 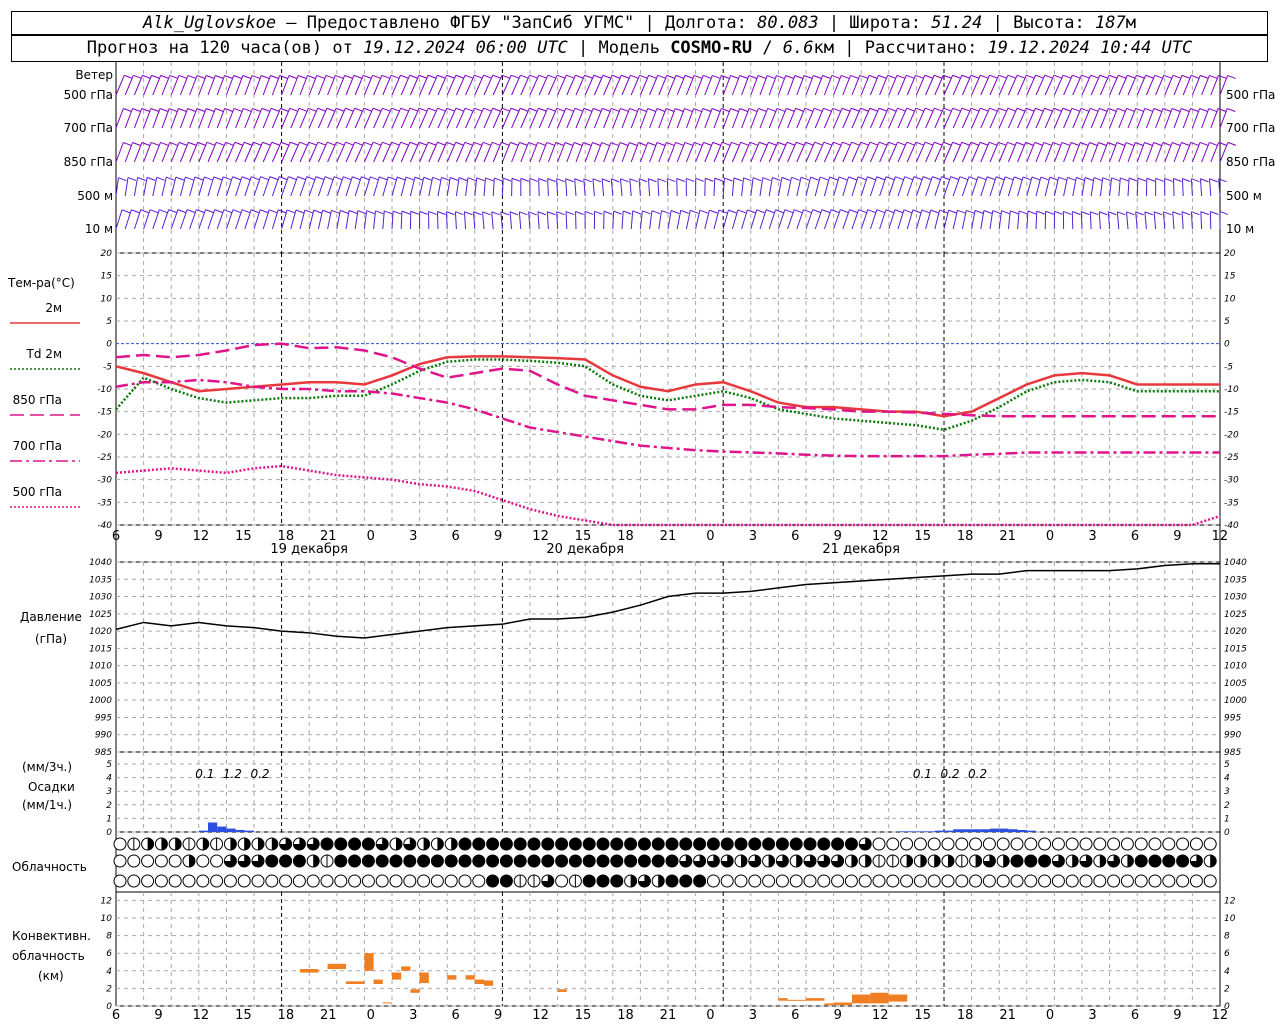 I want to click on pressure-tick-right: 995, so click(x=1232, y=718).